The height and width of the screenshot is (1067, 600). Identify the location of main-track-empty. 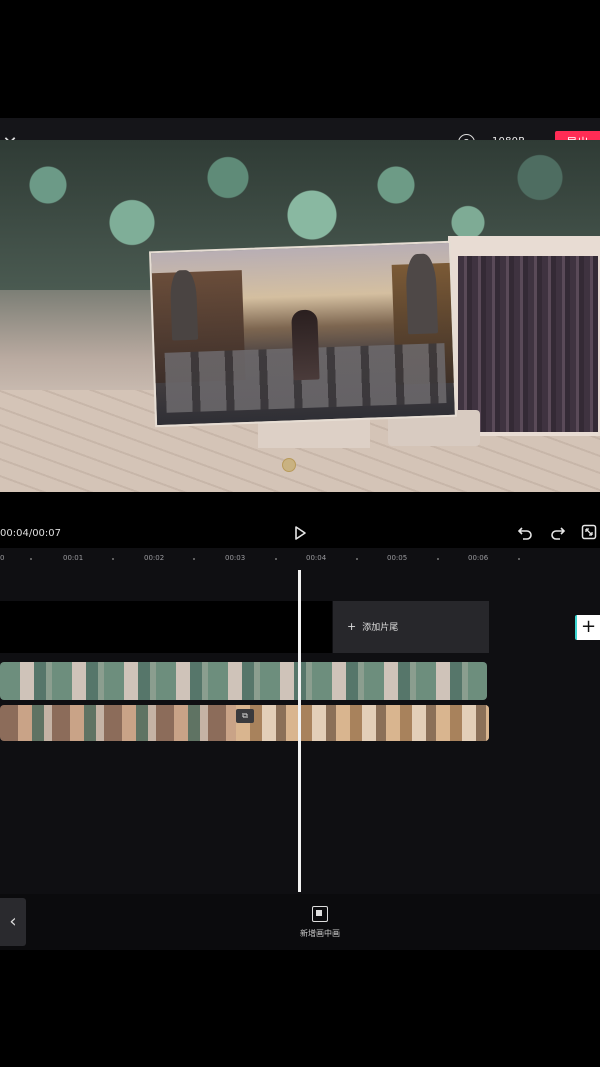
(166, 627).